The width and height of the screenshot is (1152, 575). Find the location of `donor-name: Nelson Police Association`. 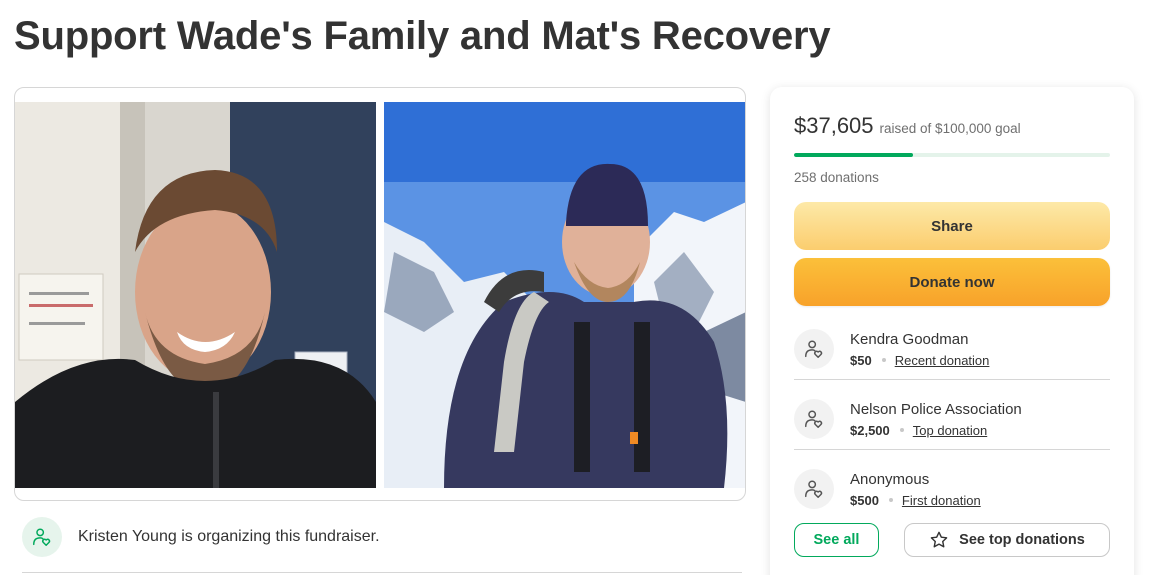

donor-name: Nelson Police Association is located at coordinates (936, 409).